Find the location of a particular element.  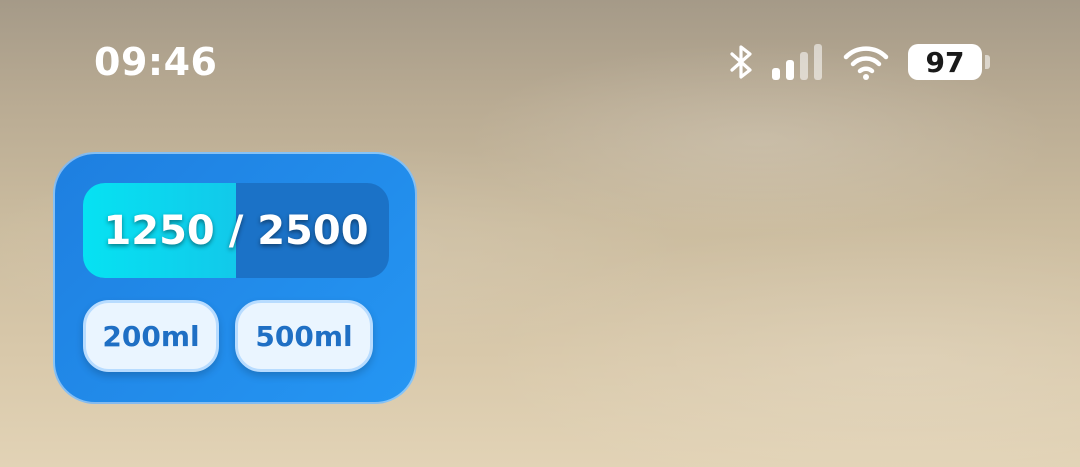

battery-level: 97 is located at coordinates (945, 62).